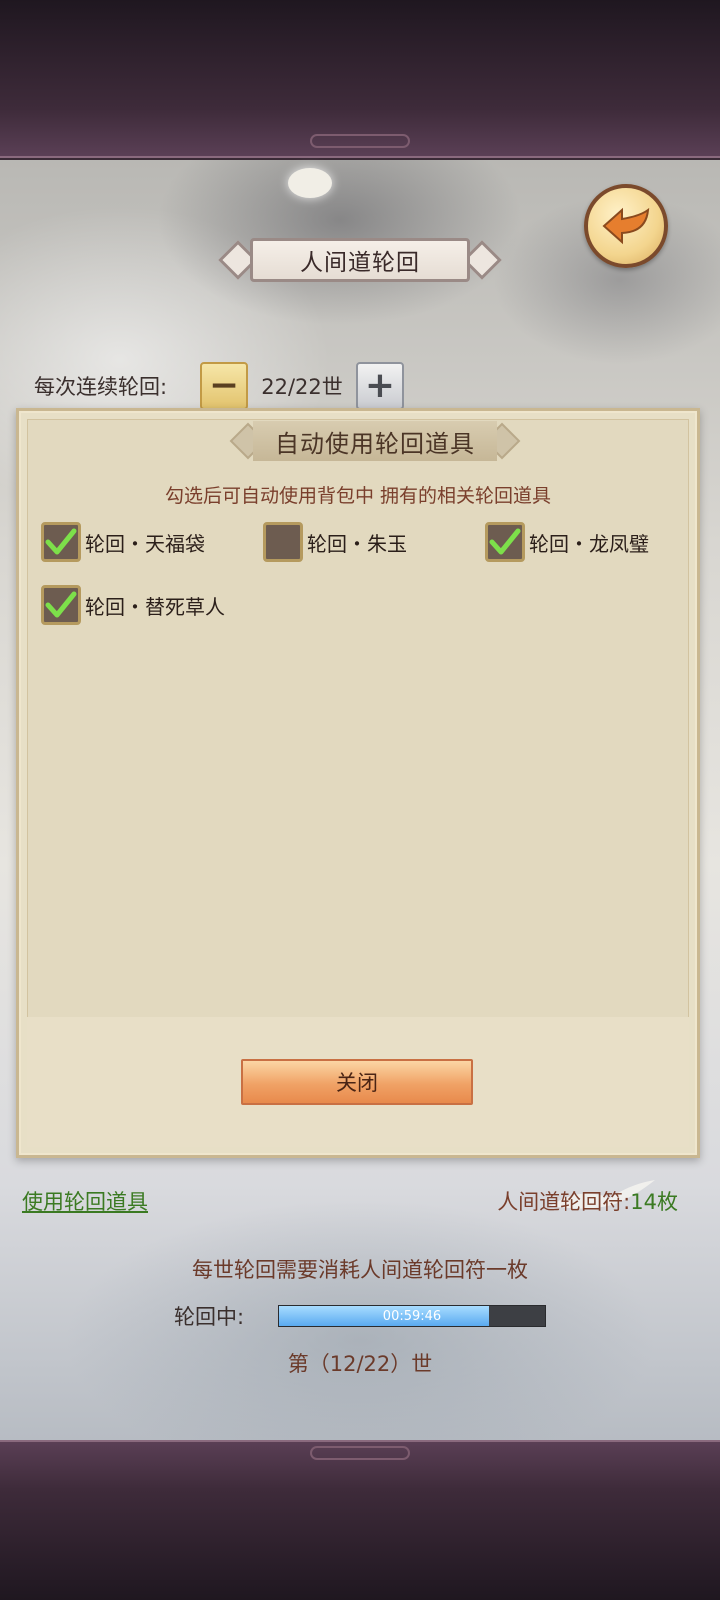  What do you see at coordinates (589, 543) in the screenshot?
I see `option-label: 轮回・龙凤璧` at bounding box center [589, 543].